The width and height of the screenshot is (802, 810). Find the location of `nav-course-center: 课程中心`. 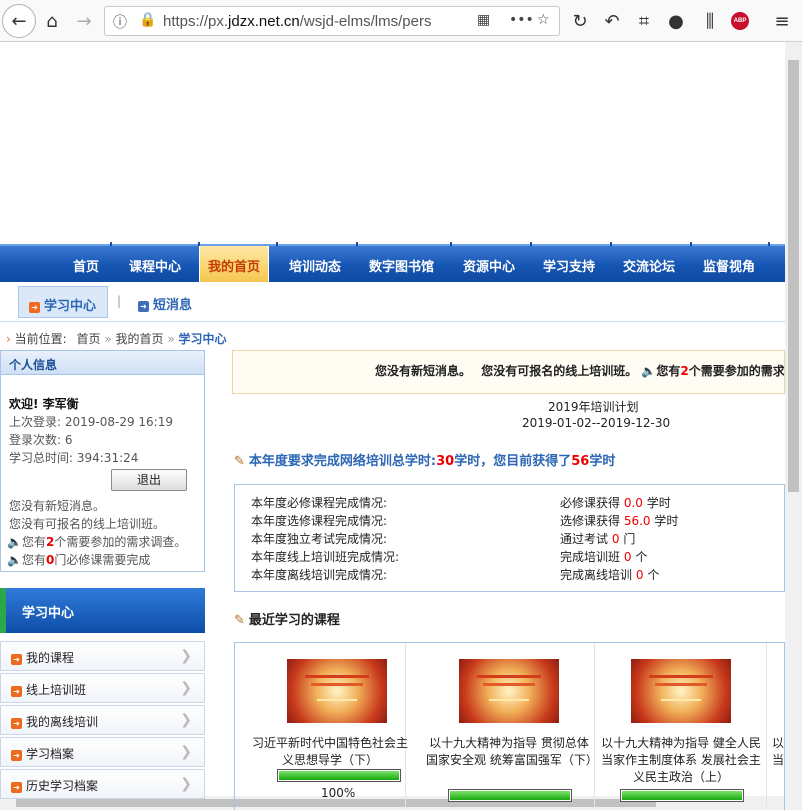

nav-course-center: 课程中心 is located at coordinates (155, 265).